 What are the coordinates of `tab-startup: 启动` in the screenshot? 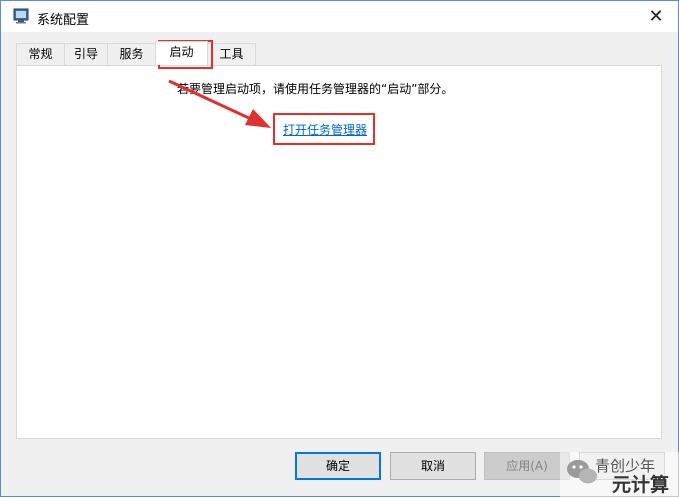 It's located at (181, 53).